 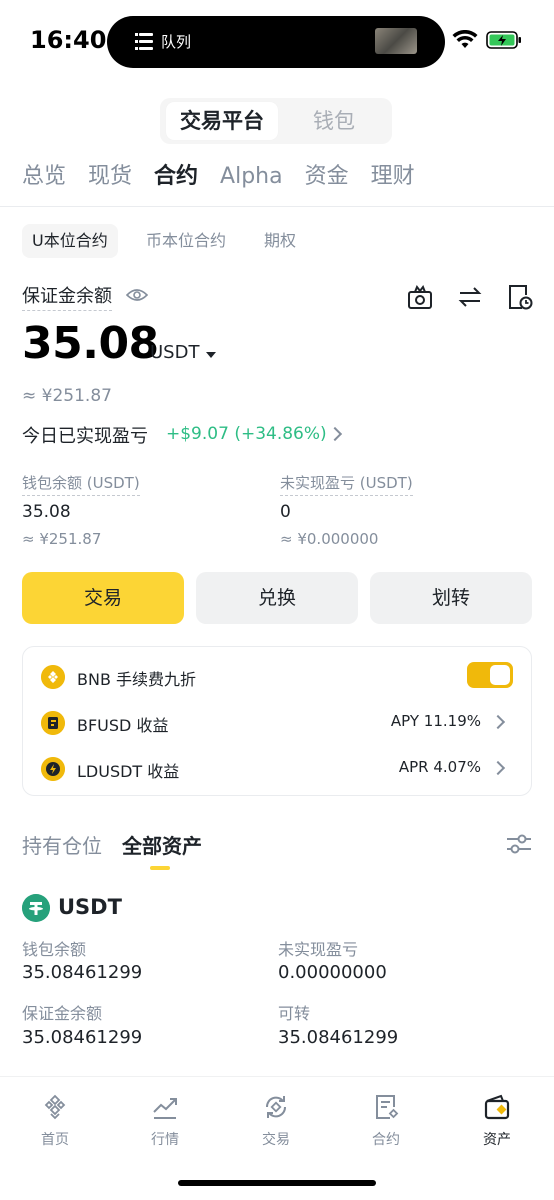 What do you see at coordinates (82, 972) in the screenshot?
I see `asset-wallet-value: 35.08461299` at bounding box center [82, 972].